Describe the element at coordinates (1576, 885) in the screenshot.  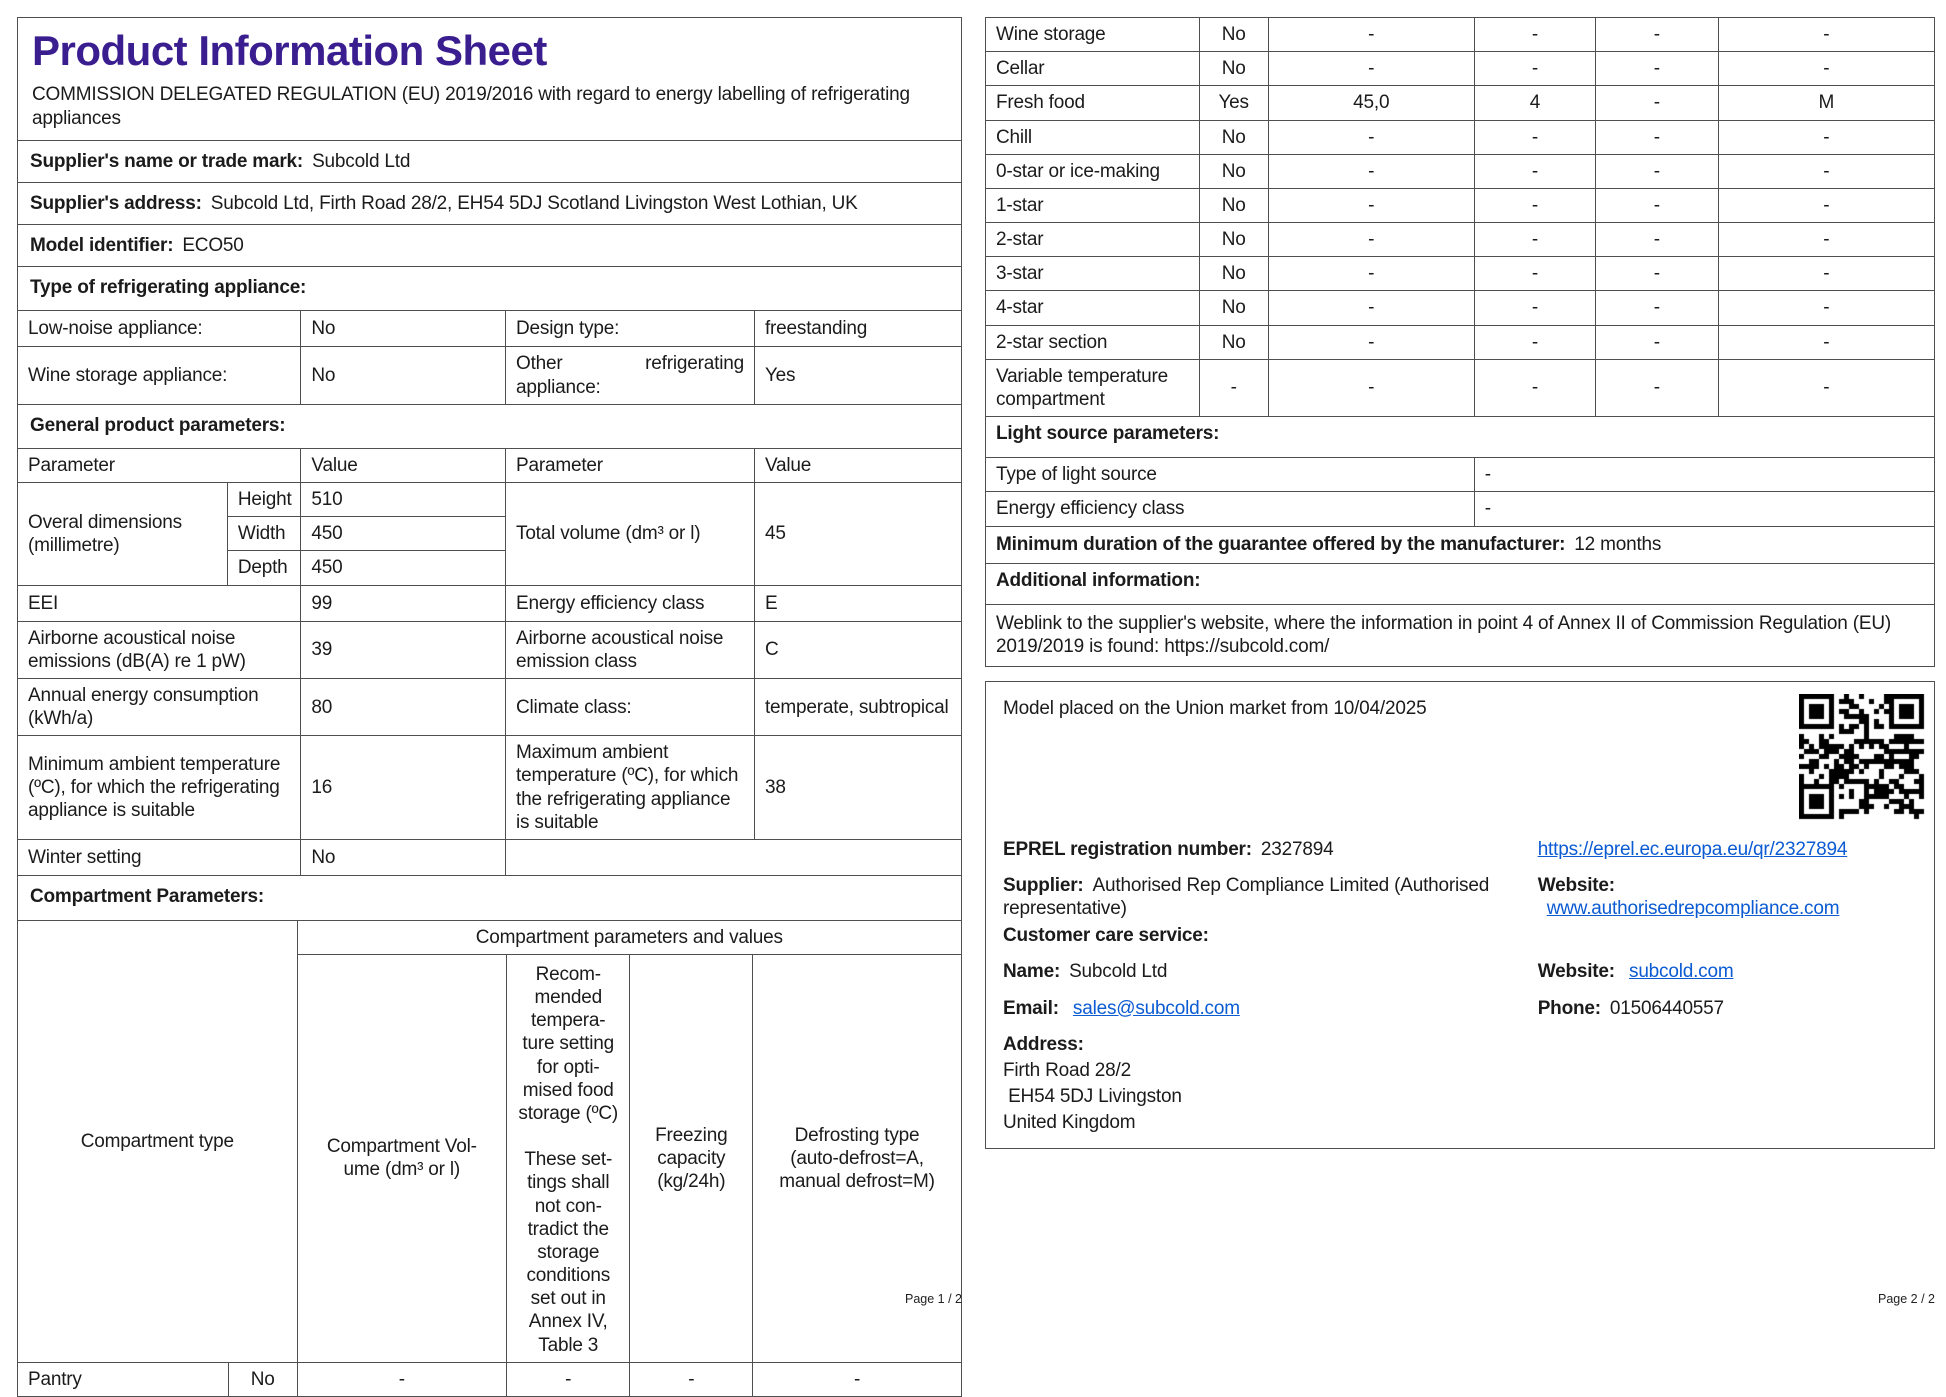
I see `website-label: Website:` at that location.